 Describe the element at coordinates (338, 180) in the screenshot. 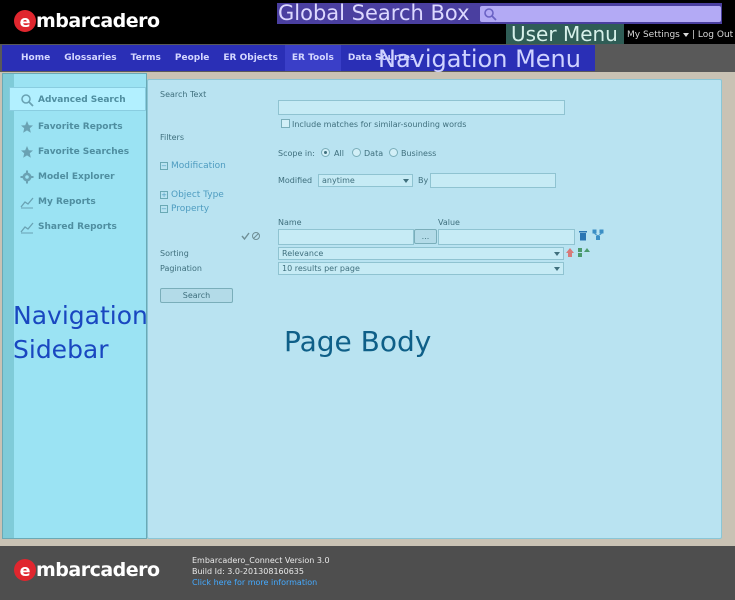

I see `modified-value: anytime` at that location.